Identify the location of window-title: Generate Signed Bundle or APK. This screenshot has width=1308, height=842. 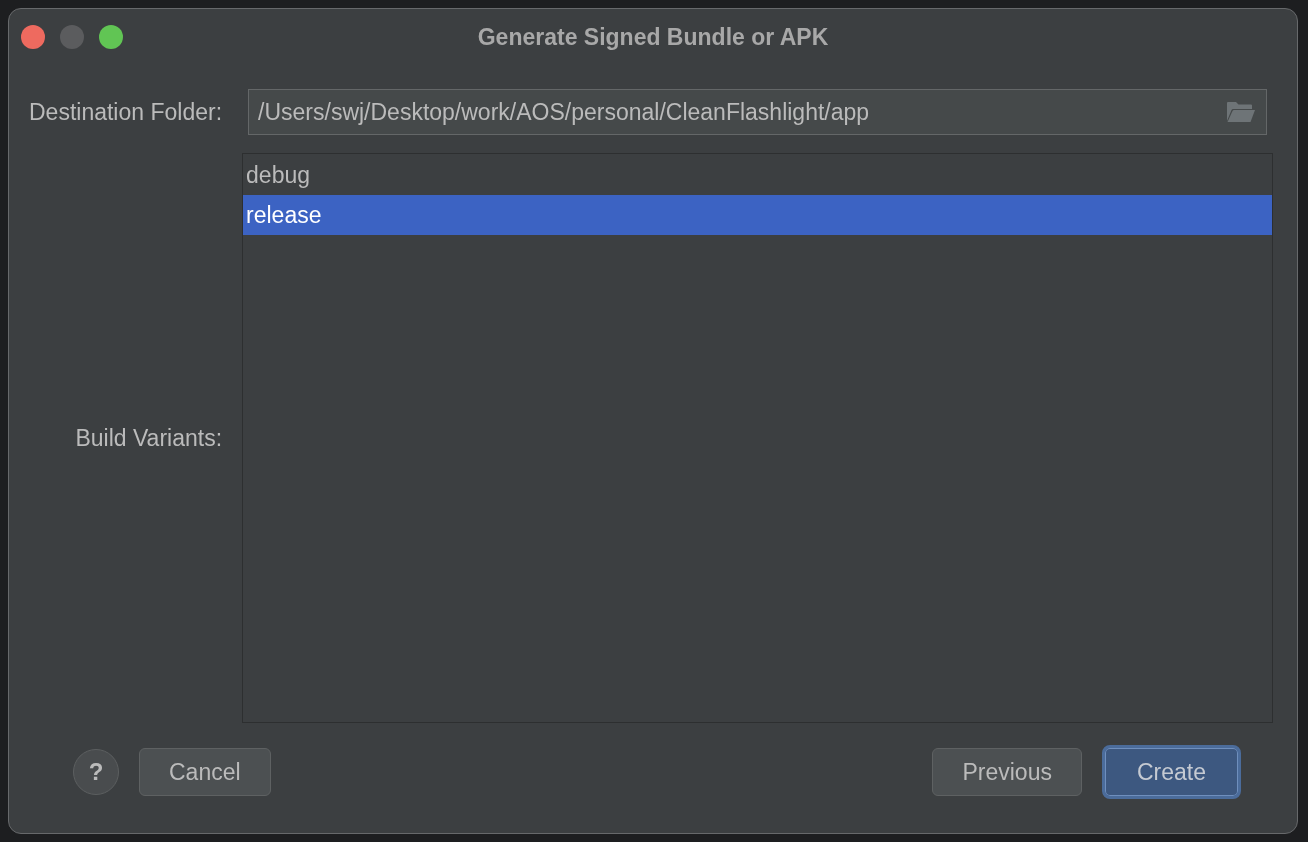
(653, 37).